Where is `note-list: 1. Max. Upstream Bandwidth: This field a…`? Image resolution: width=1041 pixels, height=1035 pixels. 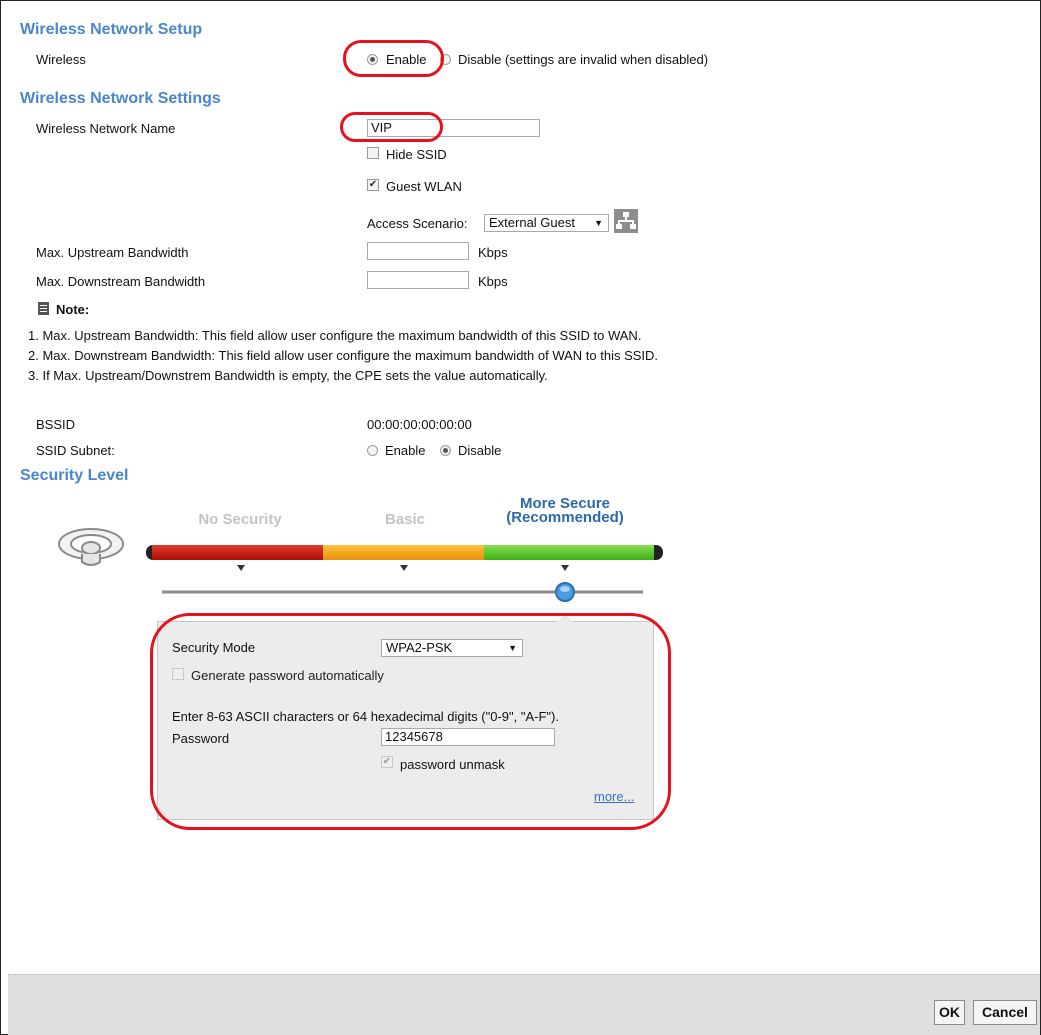
note-list: 1. Max. Upstream Bandwidth: This field a… is located at coordinates (343, 356).